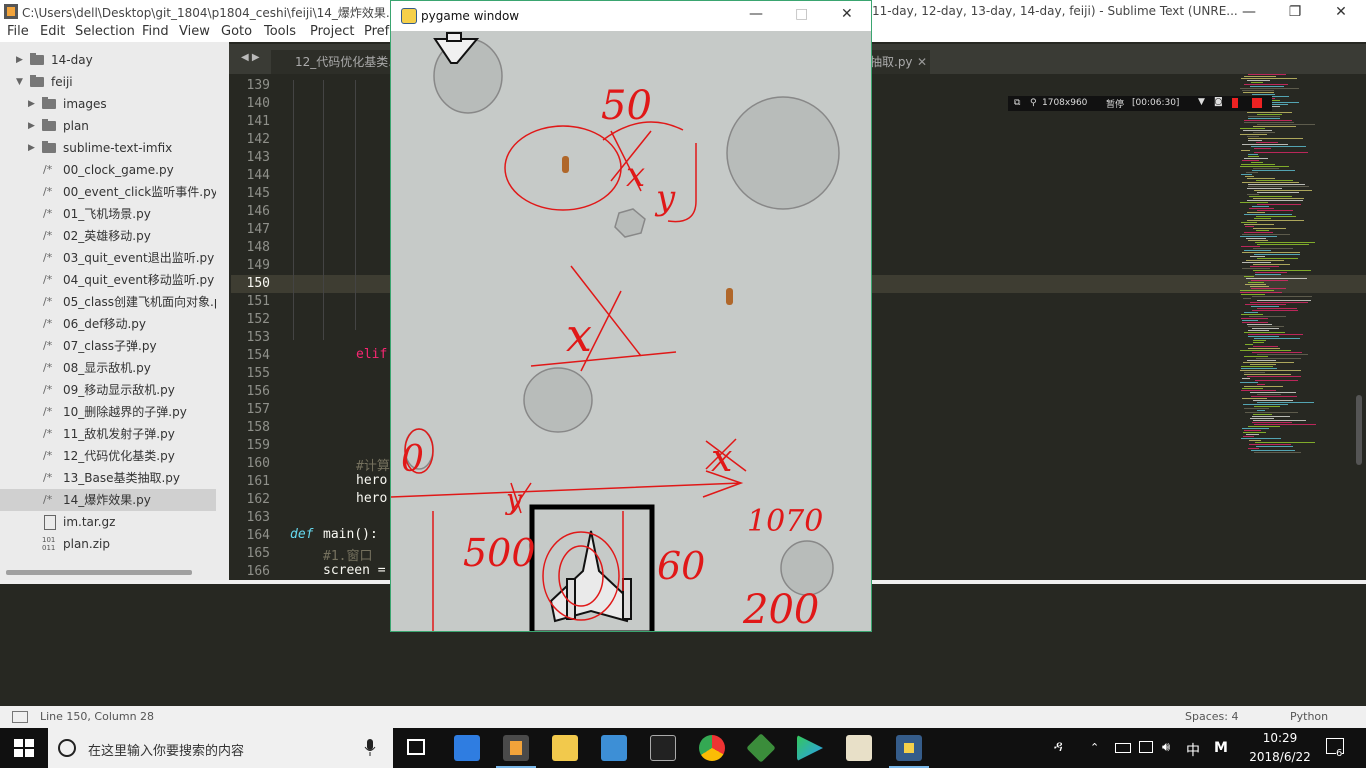  Describe the element at coordinates (683, 717) in the screenshot. I see `status-bar: Line 150, Column 28 Spaces: 4 Python` at that location.